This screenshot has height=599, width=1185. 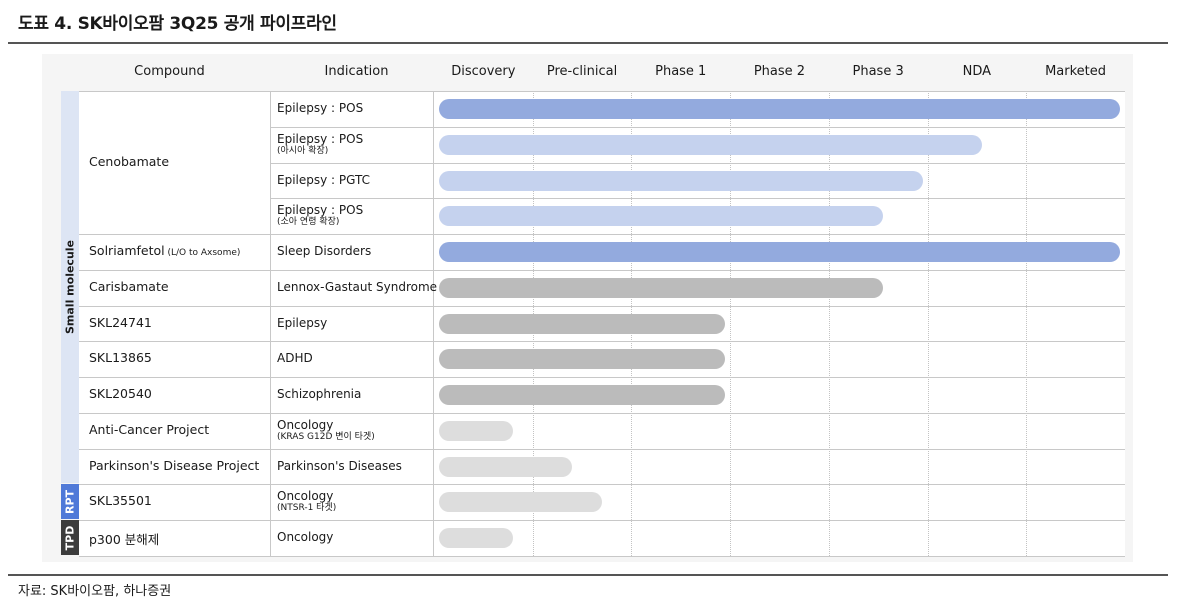 I want to click on footer-divider, so click(x=588, y=575).